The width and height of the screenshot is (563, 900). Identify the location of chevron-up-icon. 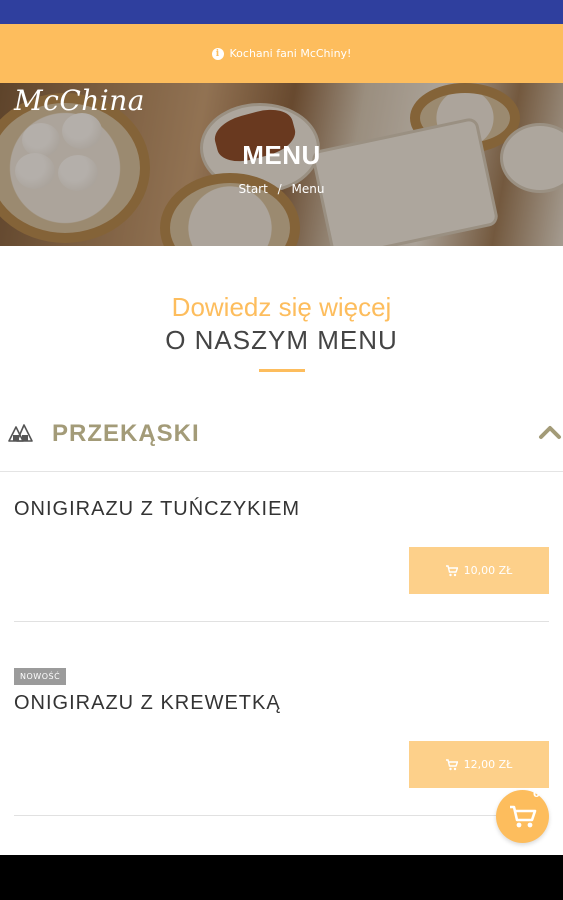
(550, 432).